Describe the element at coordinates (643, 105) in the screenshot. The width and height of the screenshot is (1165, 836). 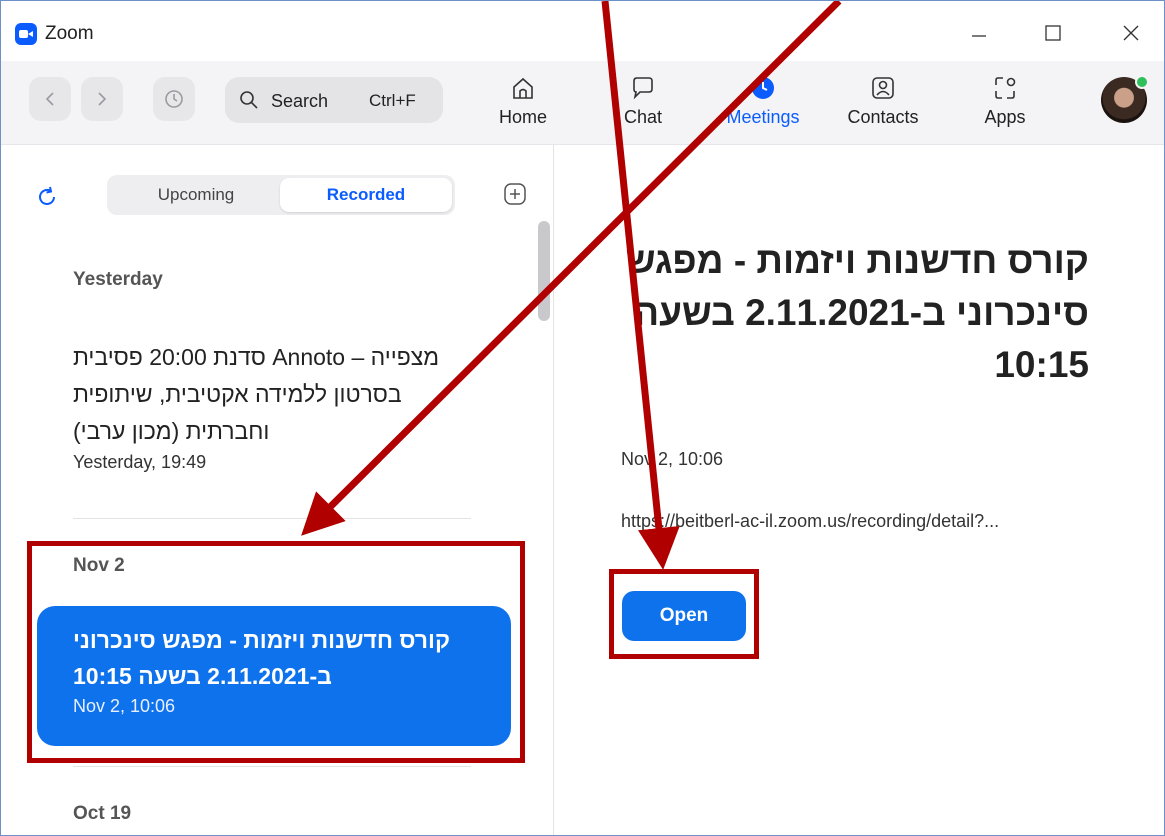
I see `tab-chat: Chat` at that location.